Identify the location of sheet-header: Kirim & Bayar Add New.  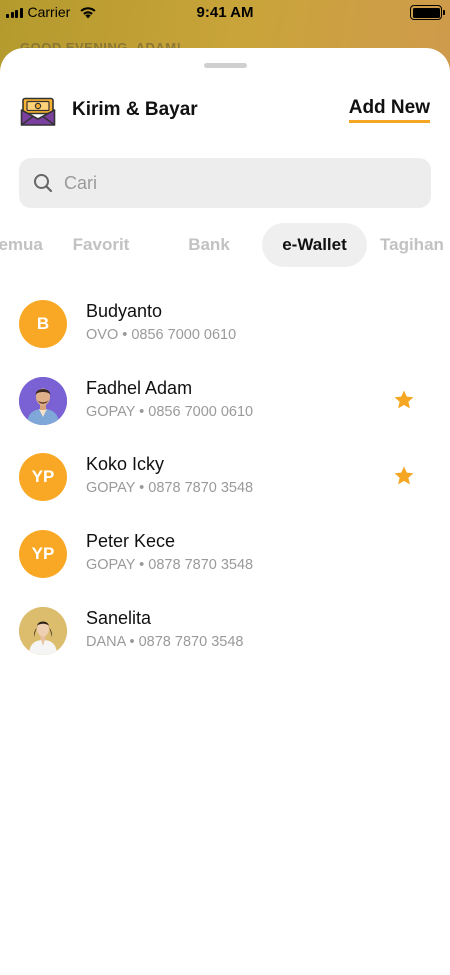
(225, 113).